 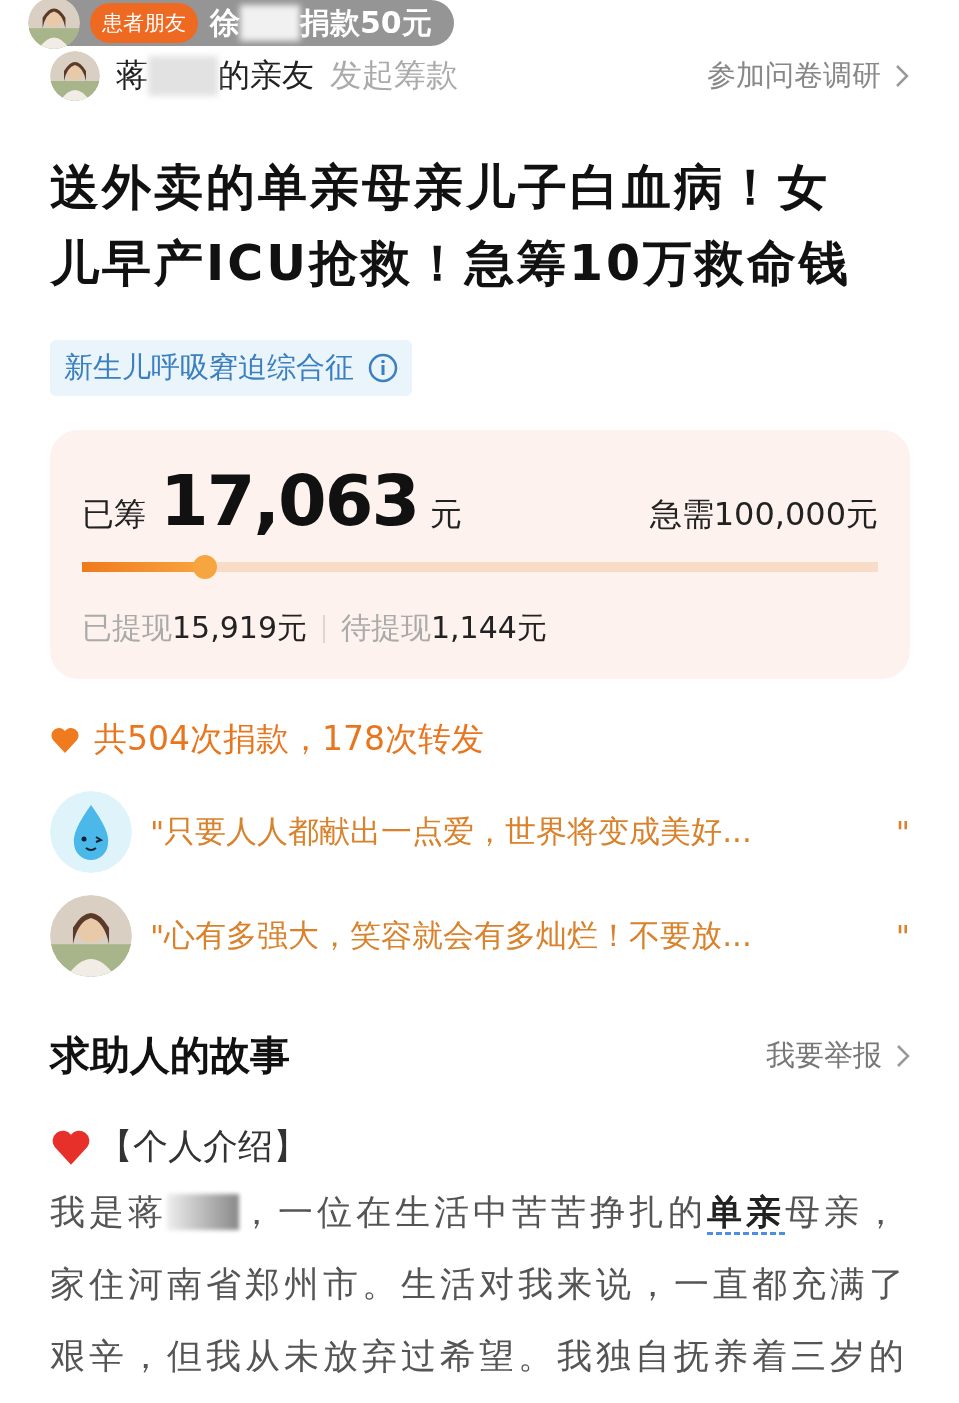 I want to click on organizer-action: 发起筹款, so click(x=394, y=75).